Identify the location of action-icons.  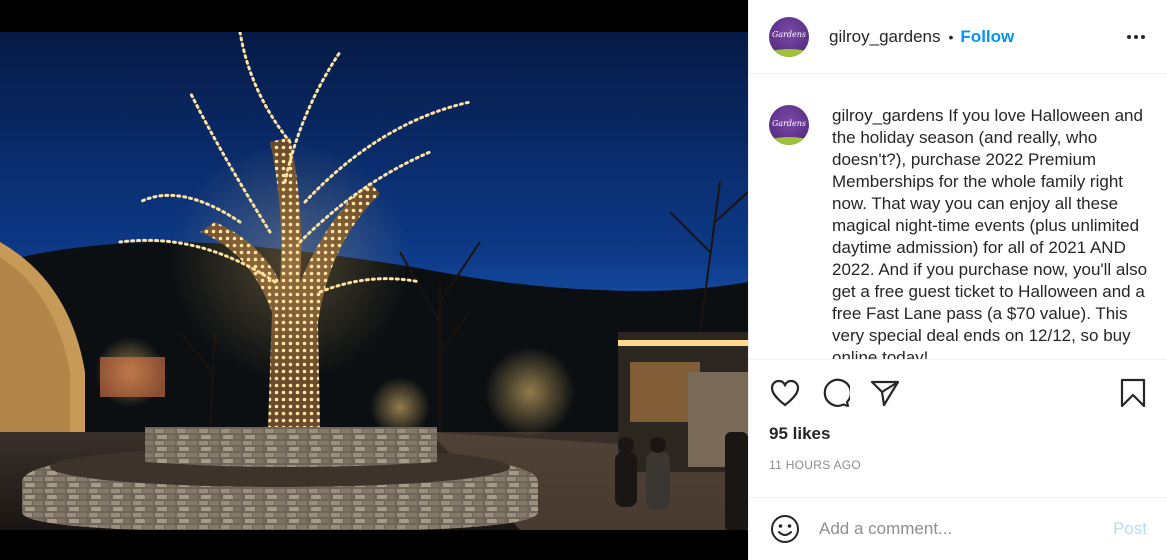
(959, 393).